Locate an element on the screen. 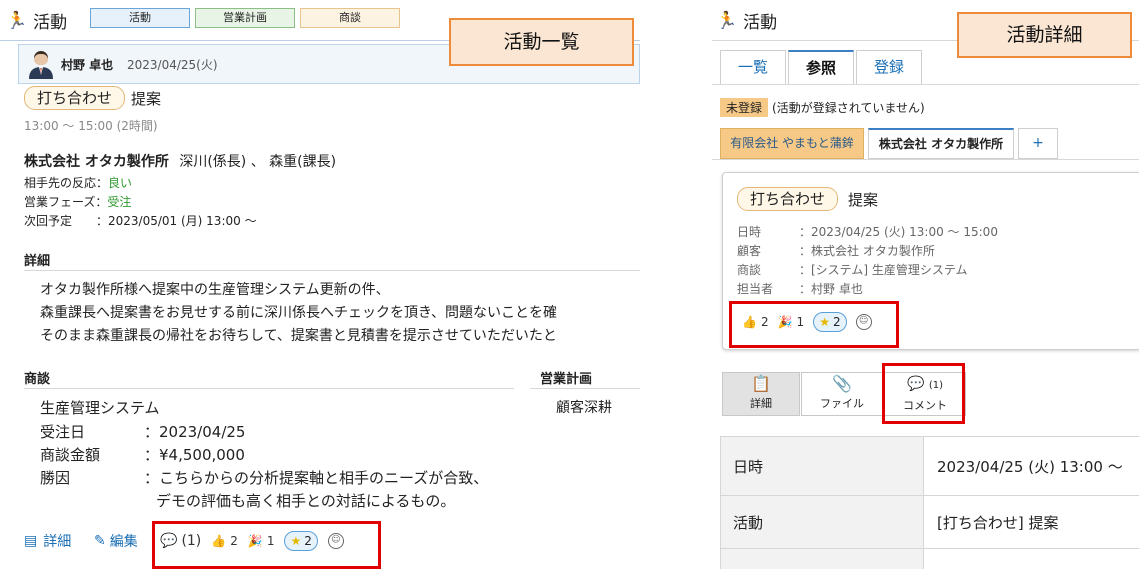 The image size is (1139, 569). reaction-value: 良い is located at coordinates (120, 183).